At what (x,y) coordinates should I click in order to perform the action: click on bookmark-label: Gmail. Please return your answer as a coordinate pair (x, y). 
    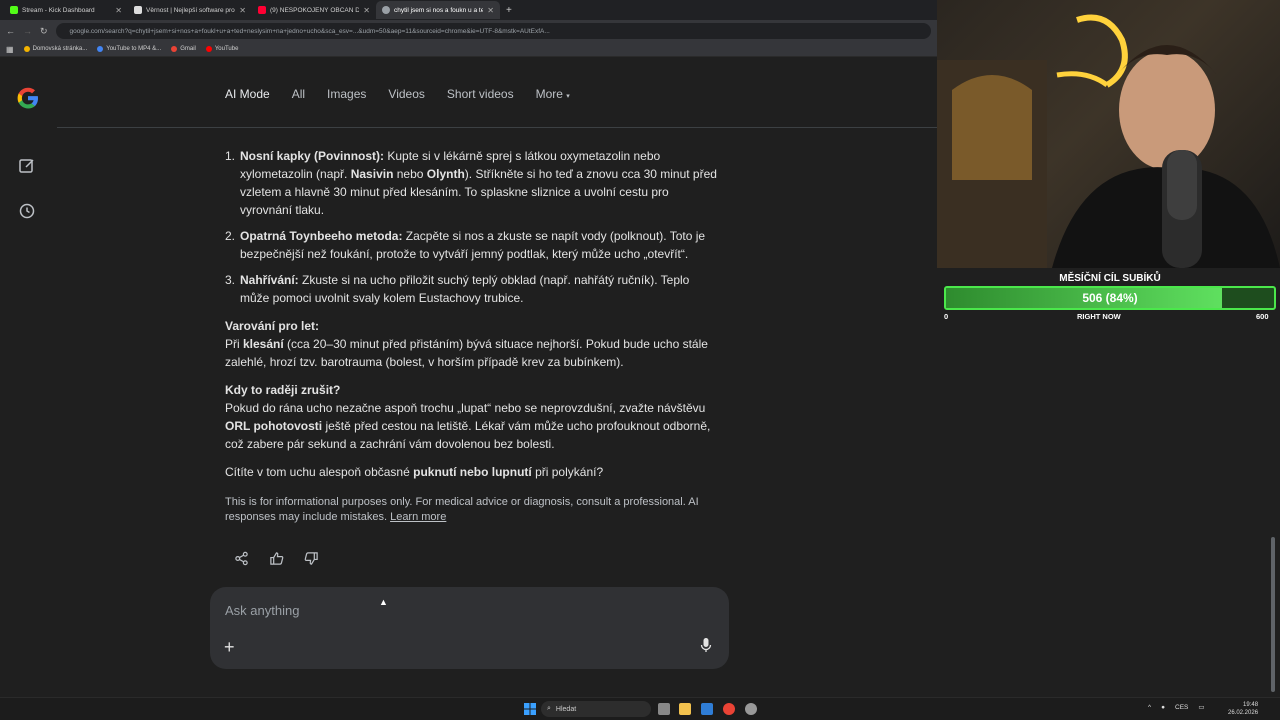
    Looking at the image, I should click on (188, 49).